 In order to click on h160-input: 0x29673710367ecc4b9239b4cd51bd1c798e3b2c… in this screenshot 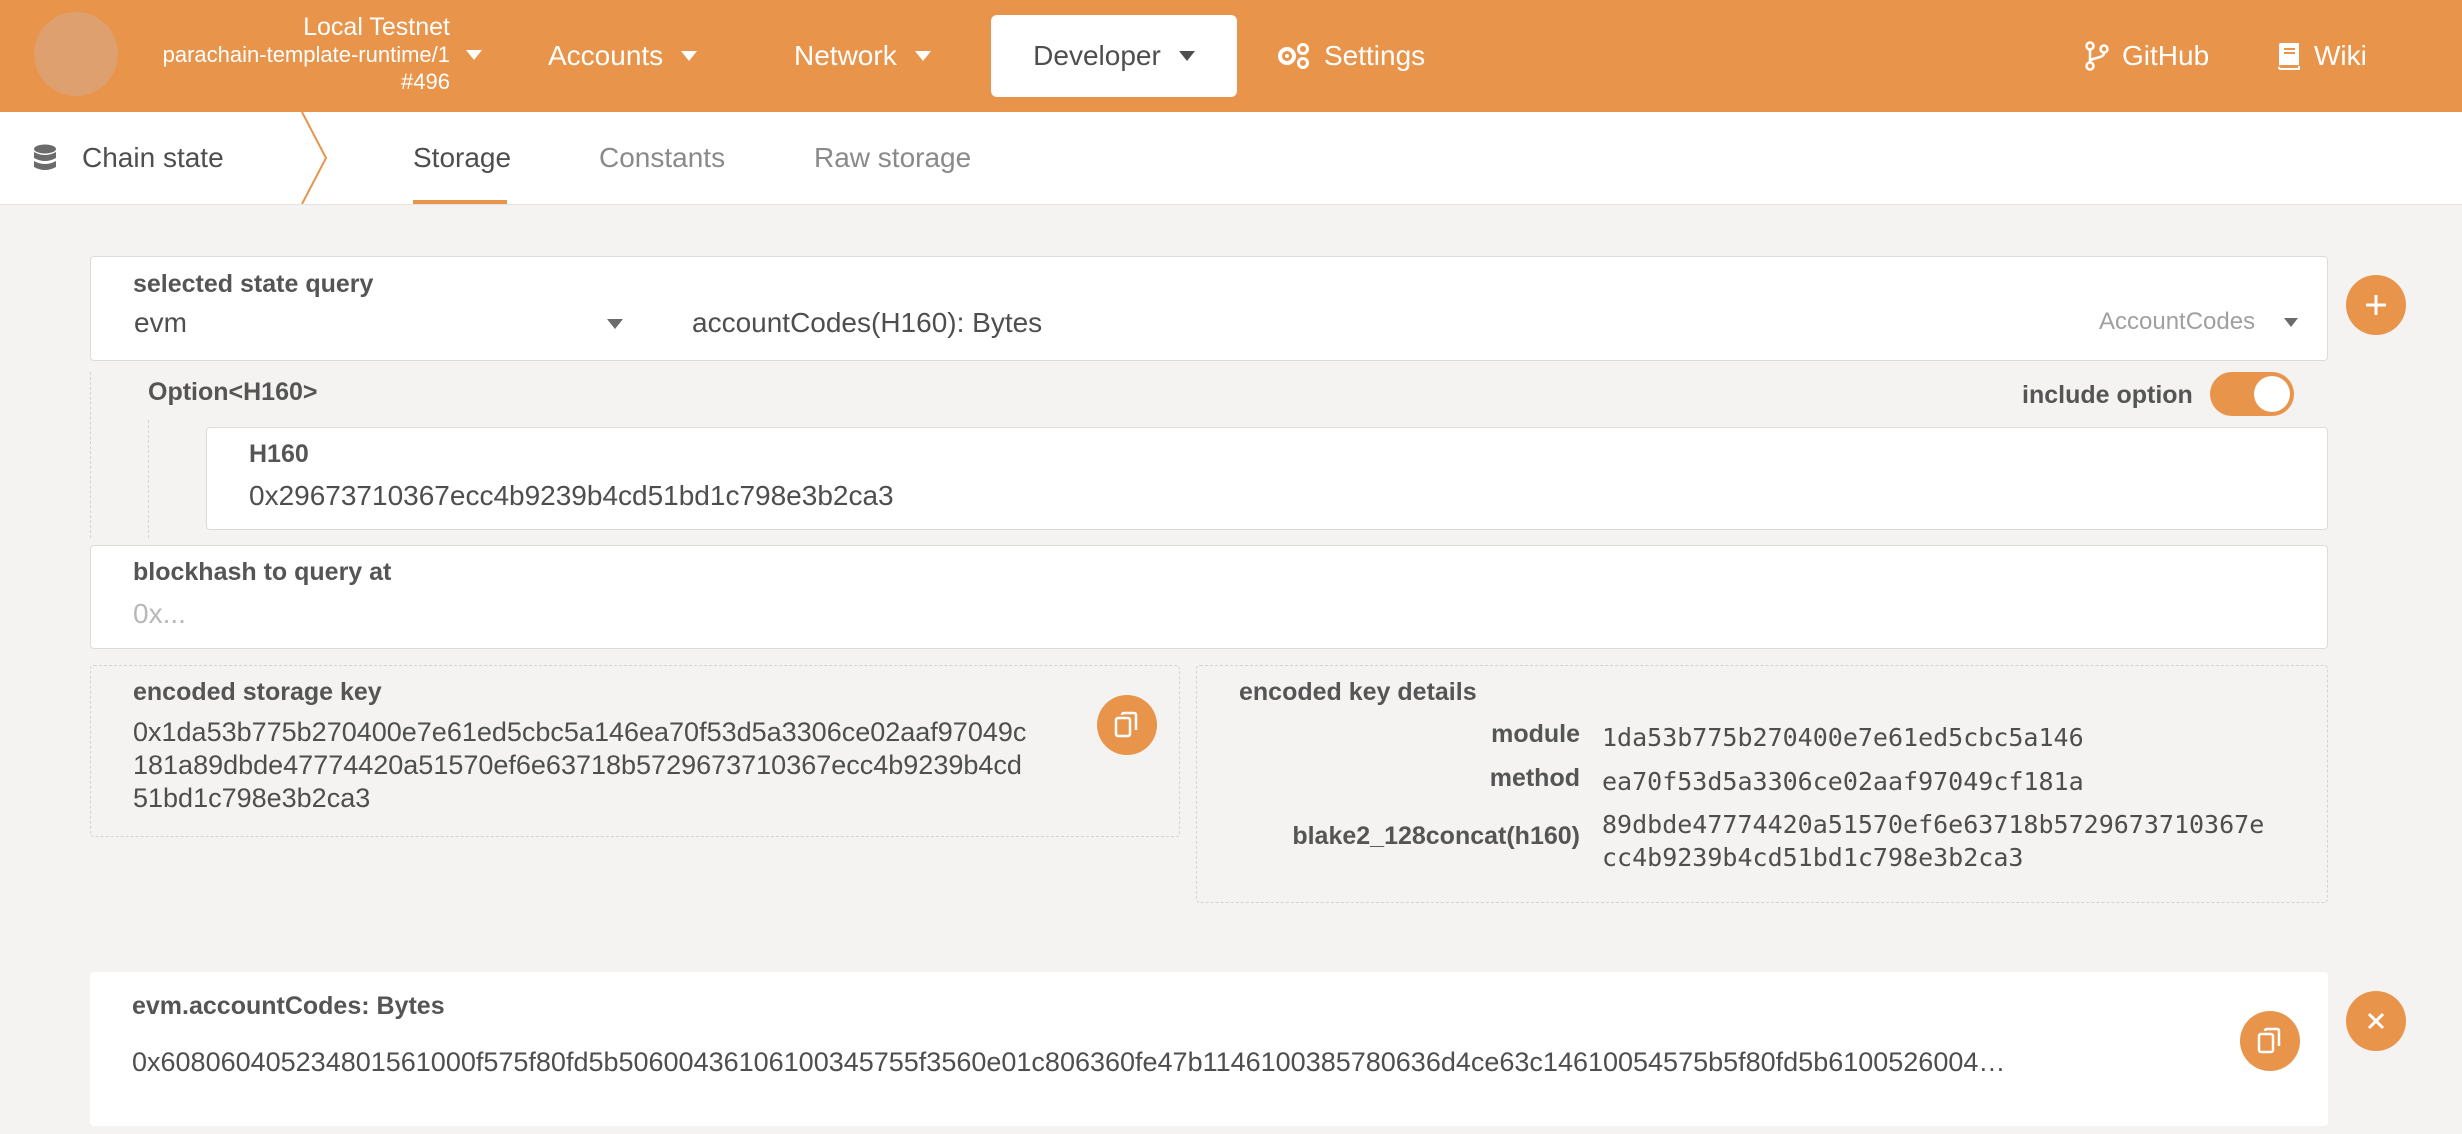, I will do `click(571, 496)`.